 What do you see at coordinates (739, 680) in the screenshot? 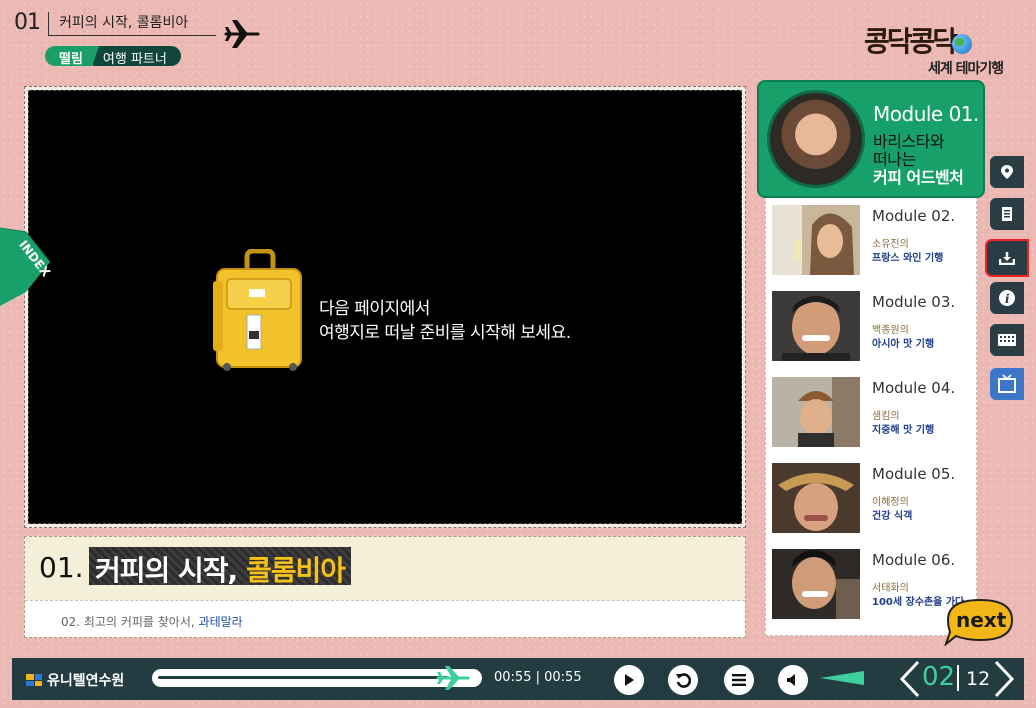
I see `menu-button` at bounding box center [739, 680].